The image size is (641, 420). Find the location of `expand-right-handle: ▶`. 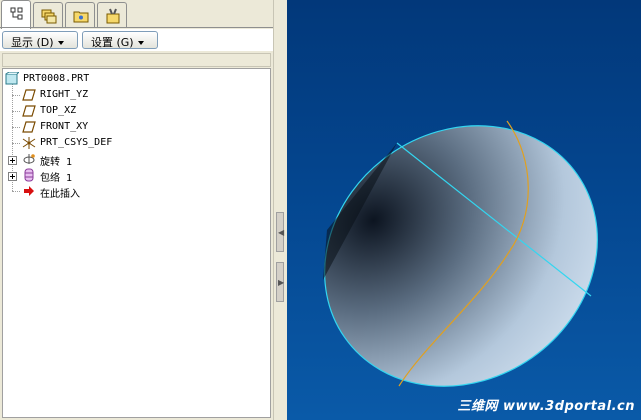

expand-right-handle: ▶ is located at coordinates (280, 282).